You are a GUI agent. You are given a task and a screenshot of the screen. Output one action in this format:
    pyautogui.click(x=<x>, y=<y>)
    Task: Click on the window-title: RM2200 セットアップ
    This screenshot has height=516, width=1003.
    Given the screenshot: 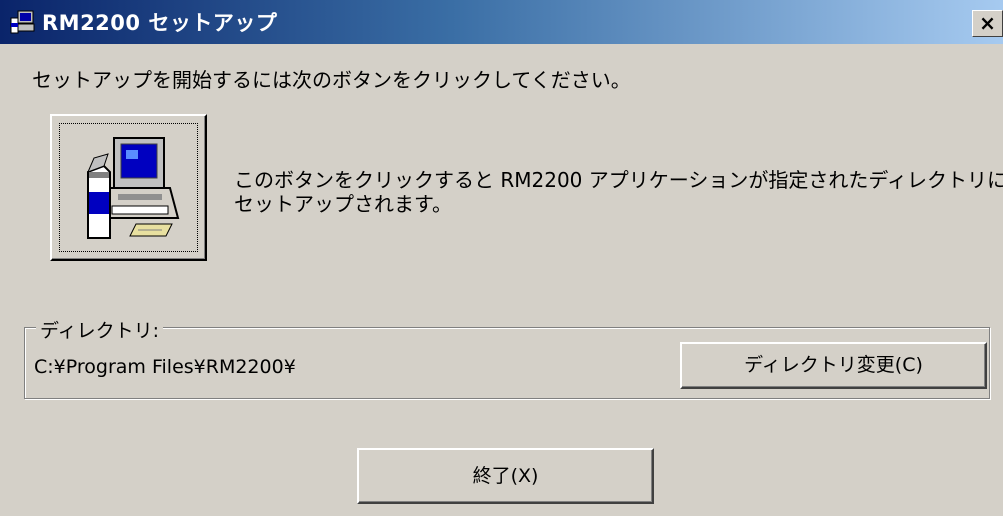 What is the action you would take?
    pyautogui.click(x=160, y=23)
    